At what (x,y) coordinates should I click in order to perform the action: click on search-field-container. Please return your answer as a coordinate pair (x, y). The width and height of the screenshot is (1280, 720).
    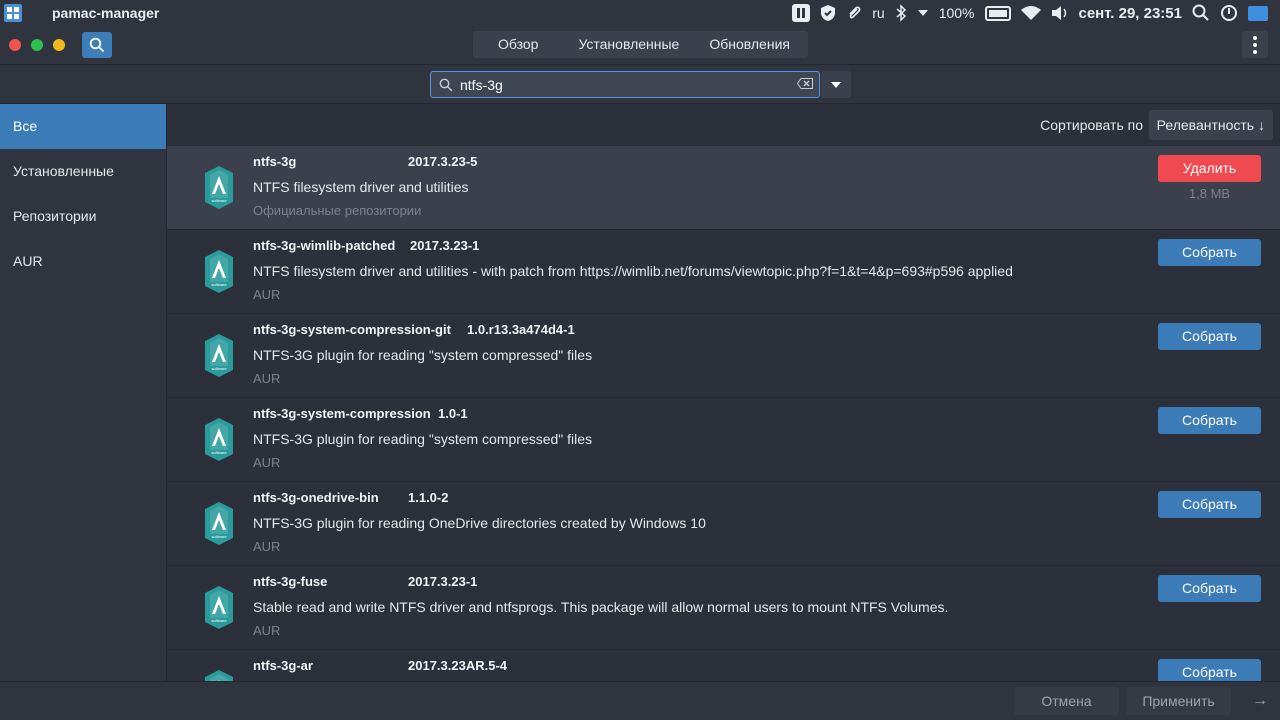
    Looking at the image, I should click on (625, 84).